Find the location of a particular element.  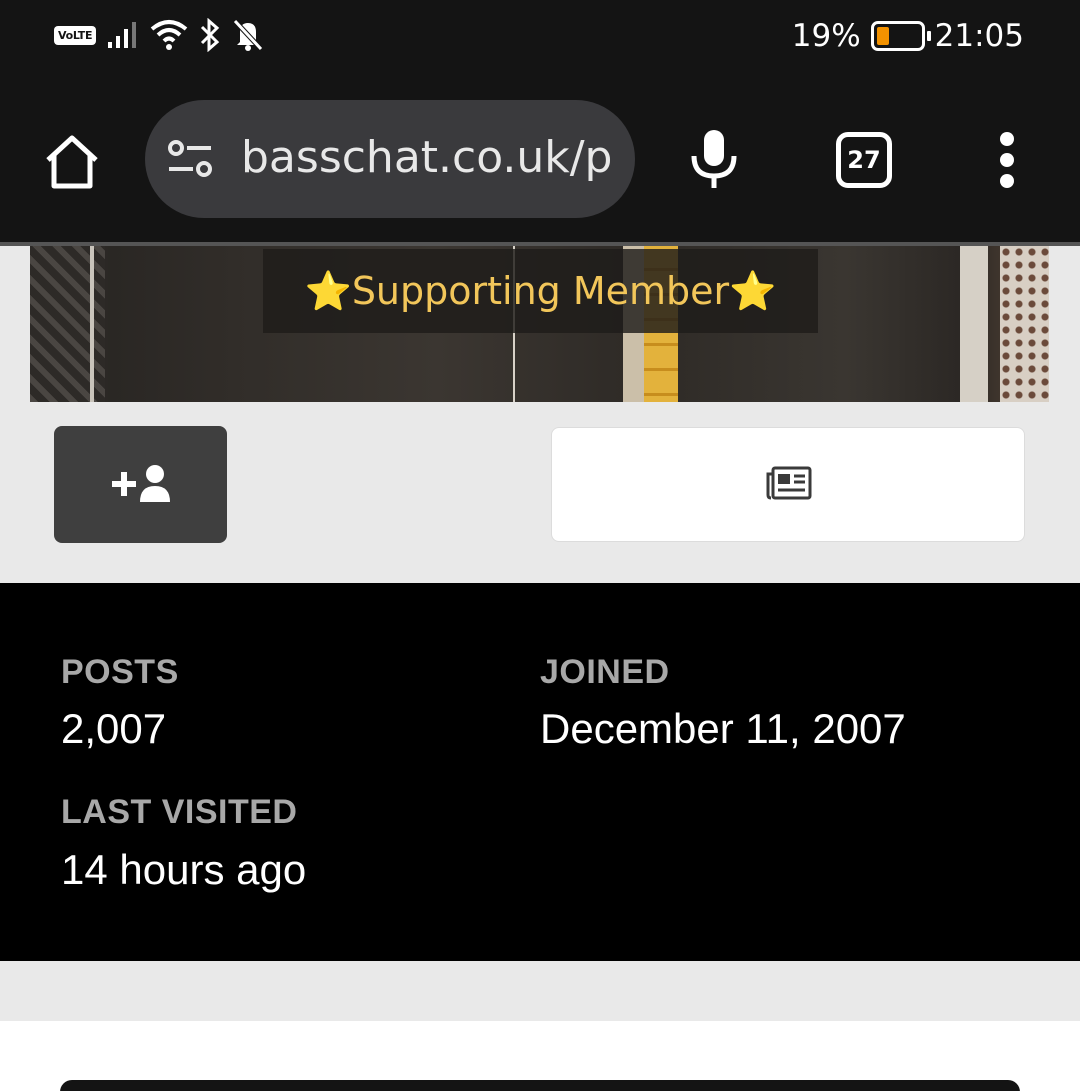

signal-icon is located at coordinates (122, 35).